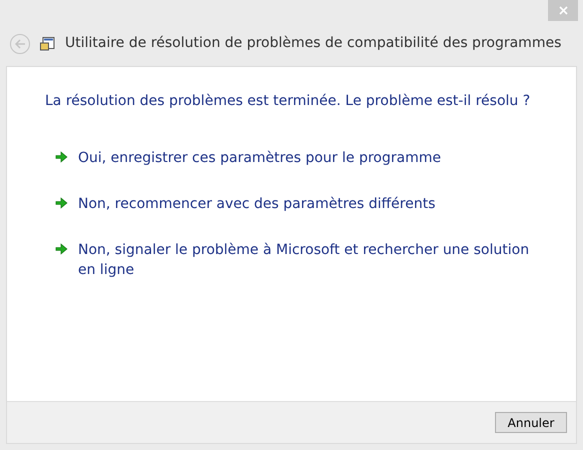 This screenshot has width=583, height=450. Describe the element at coordinates (531, 422) in the screenshot. I see `cancel-button: Annuler` at that location.